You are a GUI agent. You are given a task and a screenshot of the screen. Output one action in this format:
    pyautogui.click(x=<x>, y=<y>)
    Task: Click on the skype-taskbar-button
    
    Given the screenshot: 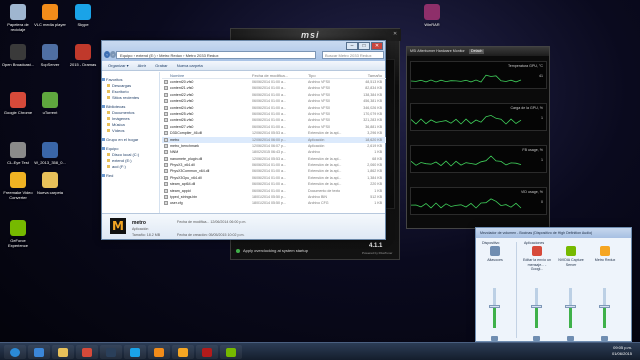 What is the action you would take?
    pyautogui.click(x=135, y=352)
    